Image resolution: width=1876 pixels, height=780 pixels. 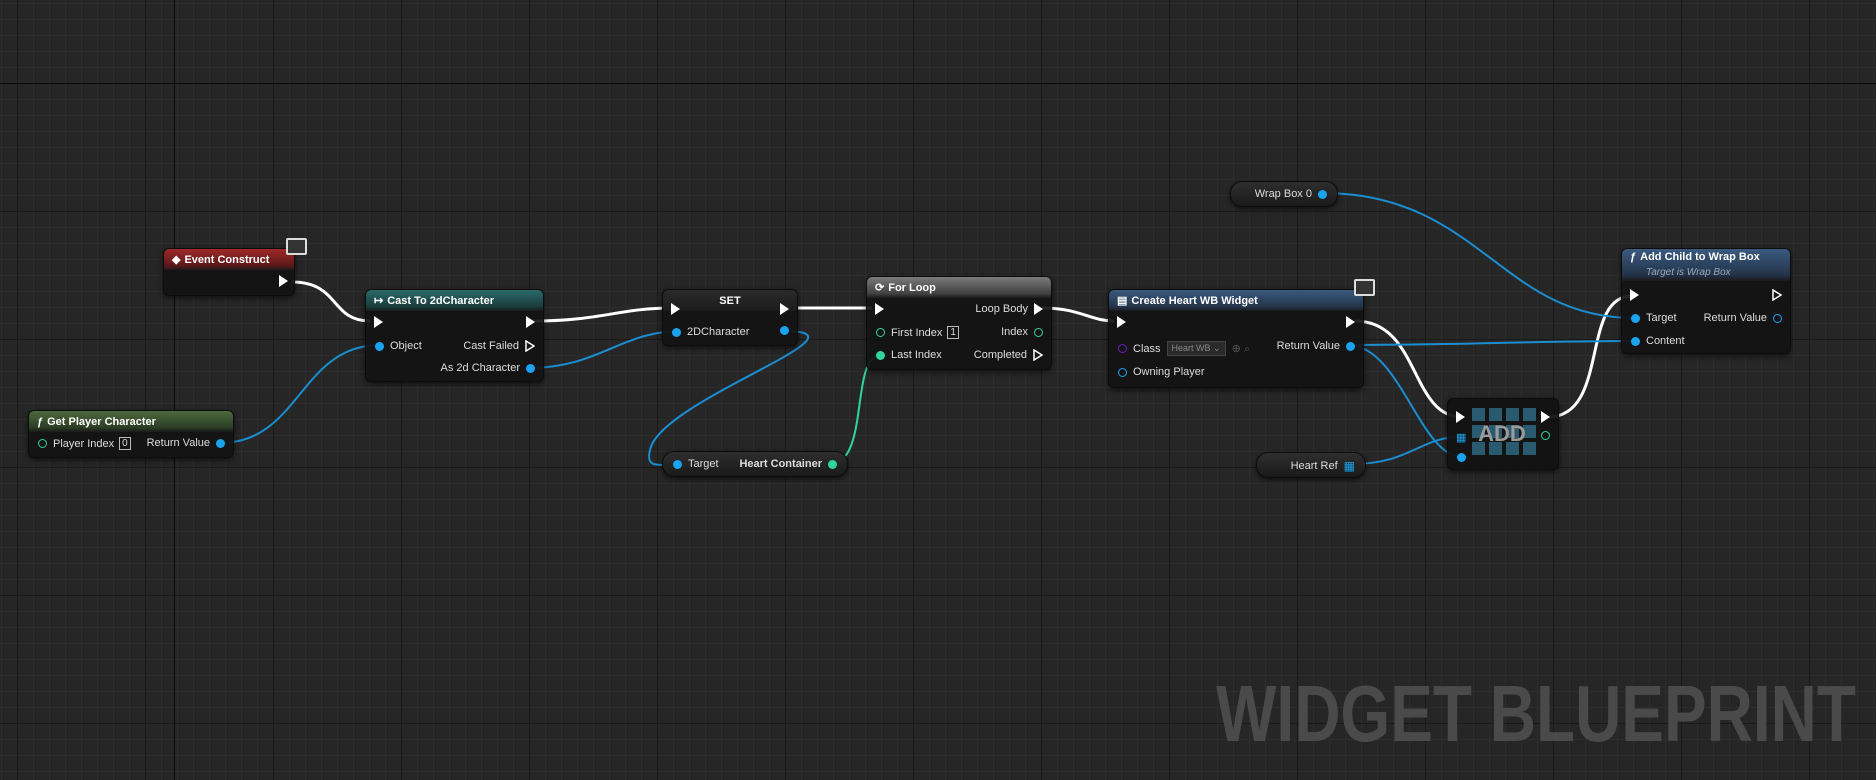 What do you see at coordinates (832, 464) in the screenshot?
I see `heart-container-pin` at bounding box center [832, 464].